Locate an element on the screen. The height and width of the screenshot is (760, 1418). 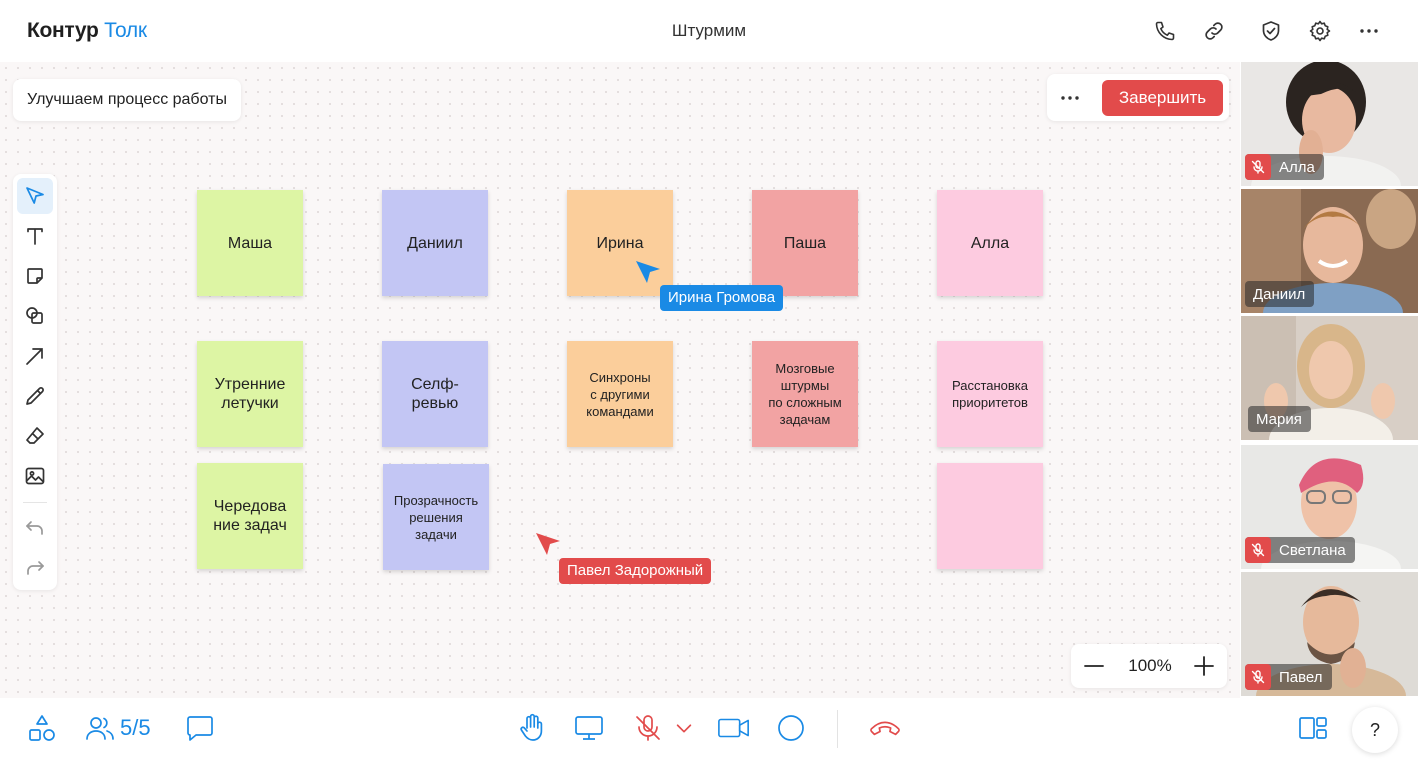
undo-button is located at coordinates (35, 528).